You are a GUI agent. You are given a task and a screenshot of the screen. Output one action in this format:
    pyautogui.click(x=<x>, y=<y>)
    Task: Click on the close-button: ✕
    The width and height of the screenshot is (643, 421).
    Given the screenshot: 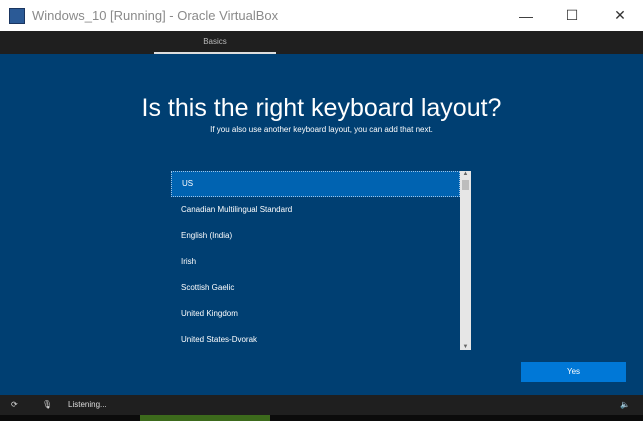 What is the action you would take?
    pyautogui.click(x=620, y=15)
    